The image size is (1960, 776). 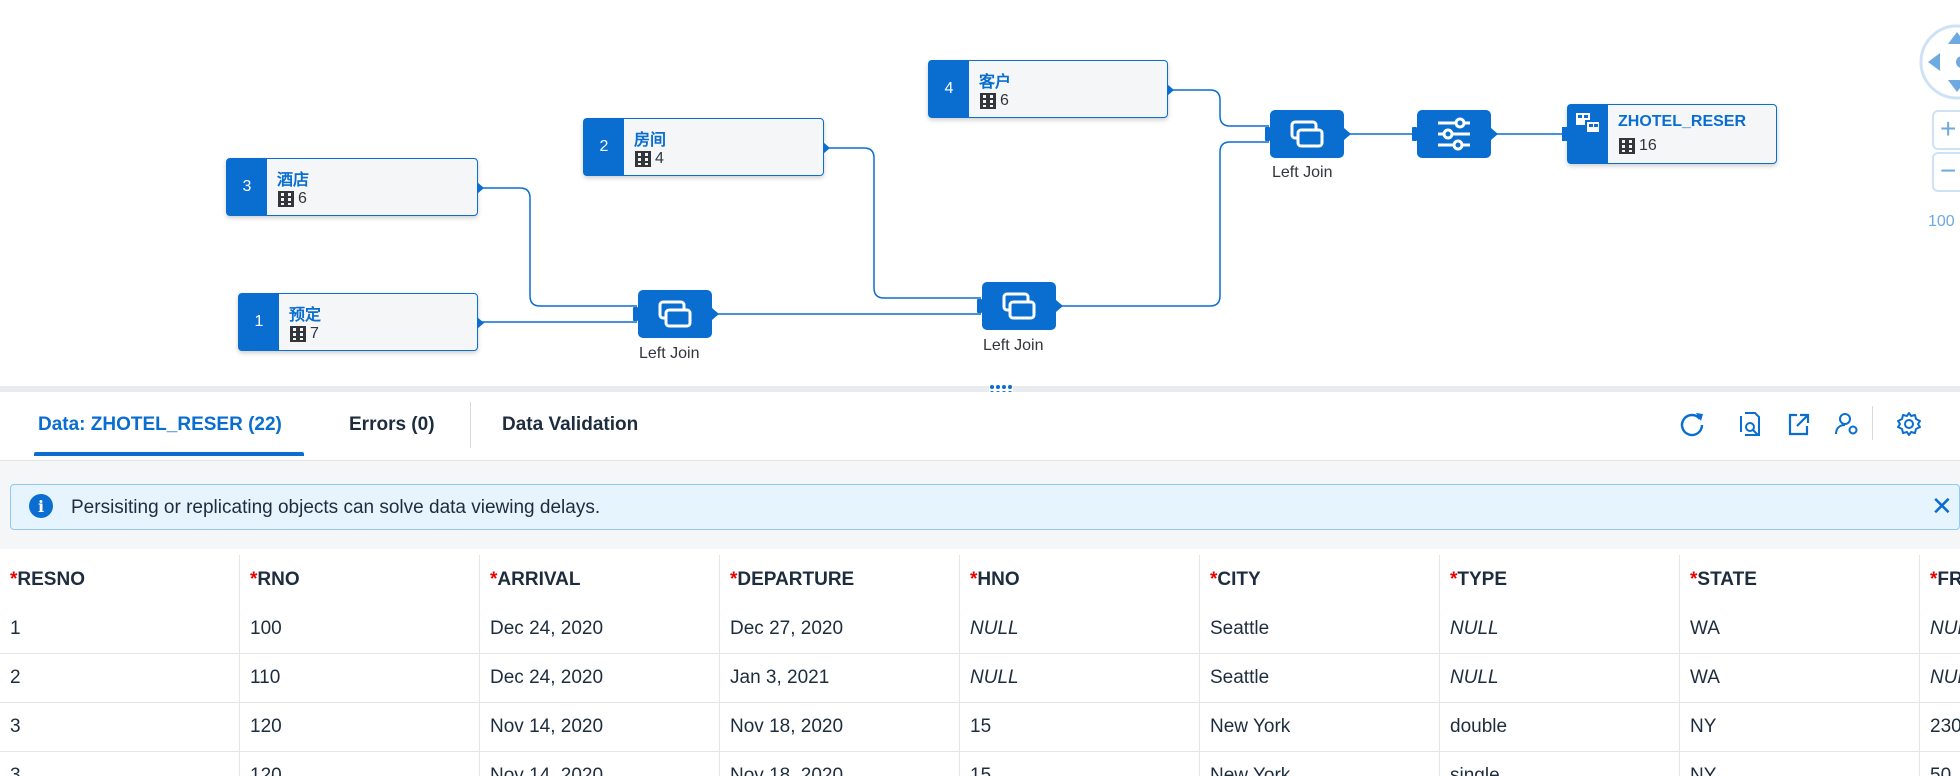 What do you see at coordinates (259, 322) in the screenshot?
I see `node-number: 1` at bounding box center [259, 322].